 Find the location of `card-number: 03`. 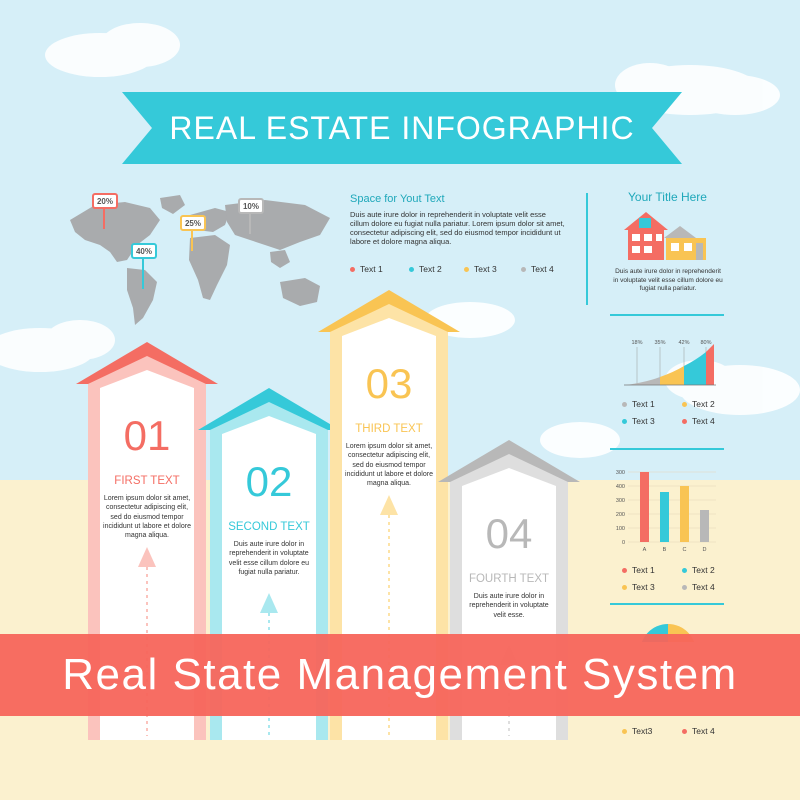

card-number: 03 is located at coordinates (389, 383).